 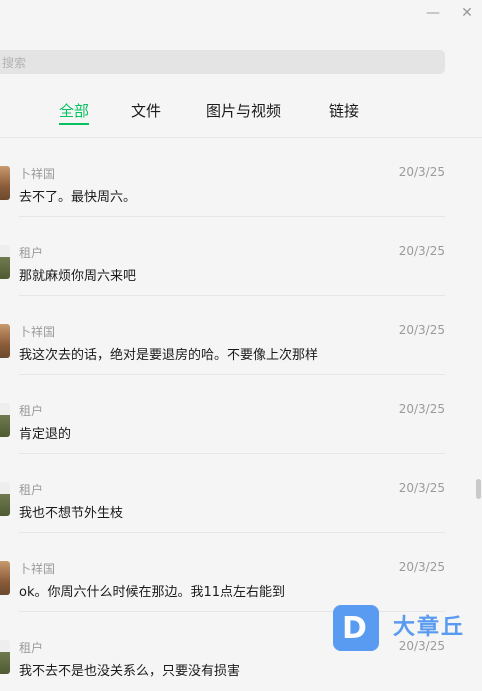 I want to click on watermark: D 大章丘, so click(x=405, y=631).